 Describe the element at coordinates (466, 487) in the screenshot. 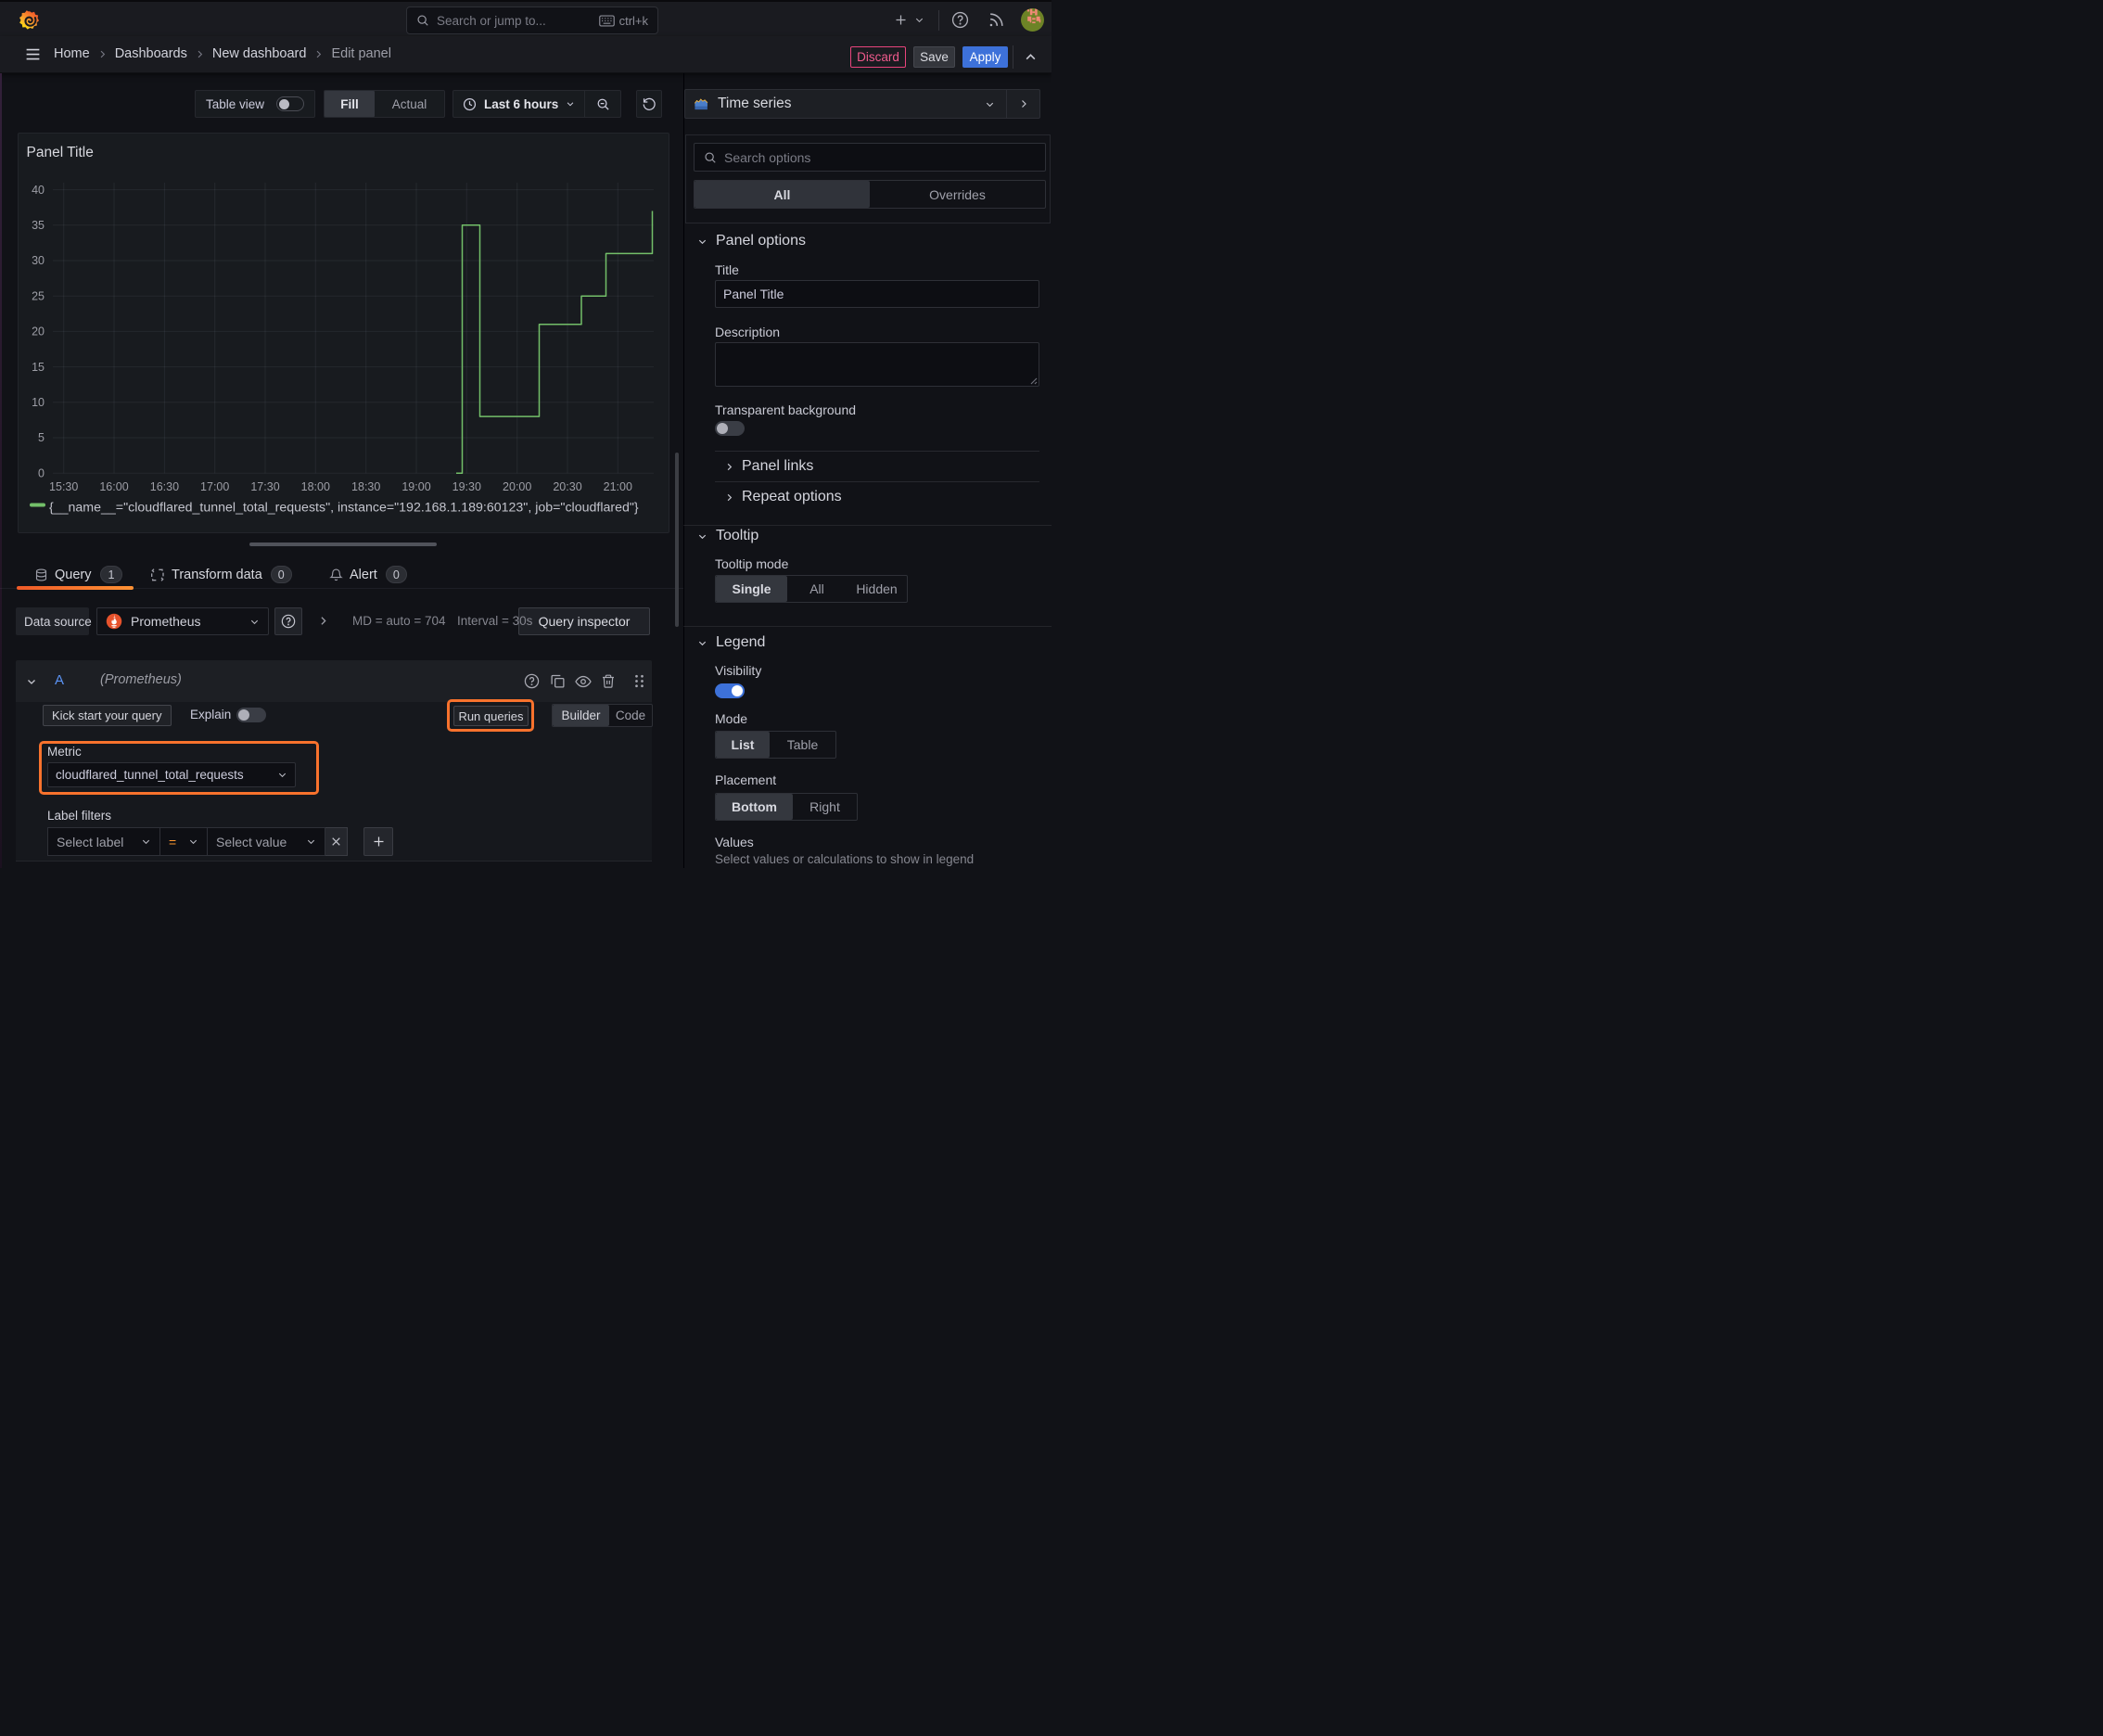

I see `svg-text: 19:30` at that location.